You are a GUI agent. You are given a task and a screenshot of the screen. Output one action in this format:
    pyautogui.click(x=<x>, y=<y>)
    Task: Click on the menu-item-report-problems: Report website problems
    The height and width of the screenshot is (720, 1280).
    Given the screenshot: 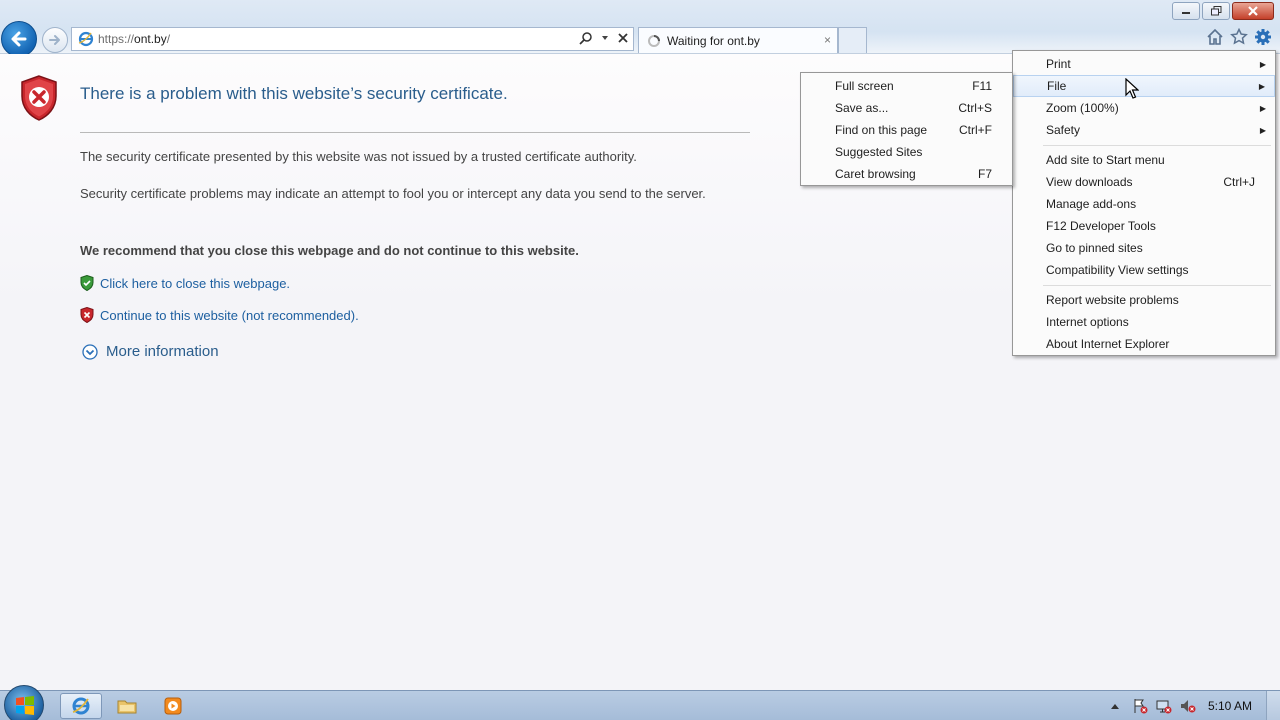 What is the action you would take?
    pyautogui.click(x=1144, y=300)
    